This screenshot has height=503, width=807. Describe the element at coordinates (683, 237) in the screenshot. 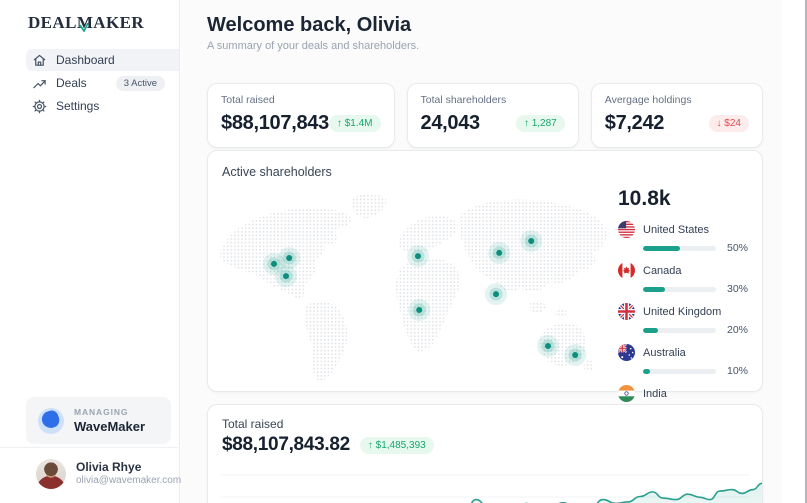

I see `country-row-united-states: United States 50%` at that location.